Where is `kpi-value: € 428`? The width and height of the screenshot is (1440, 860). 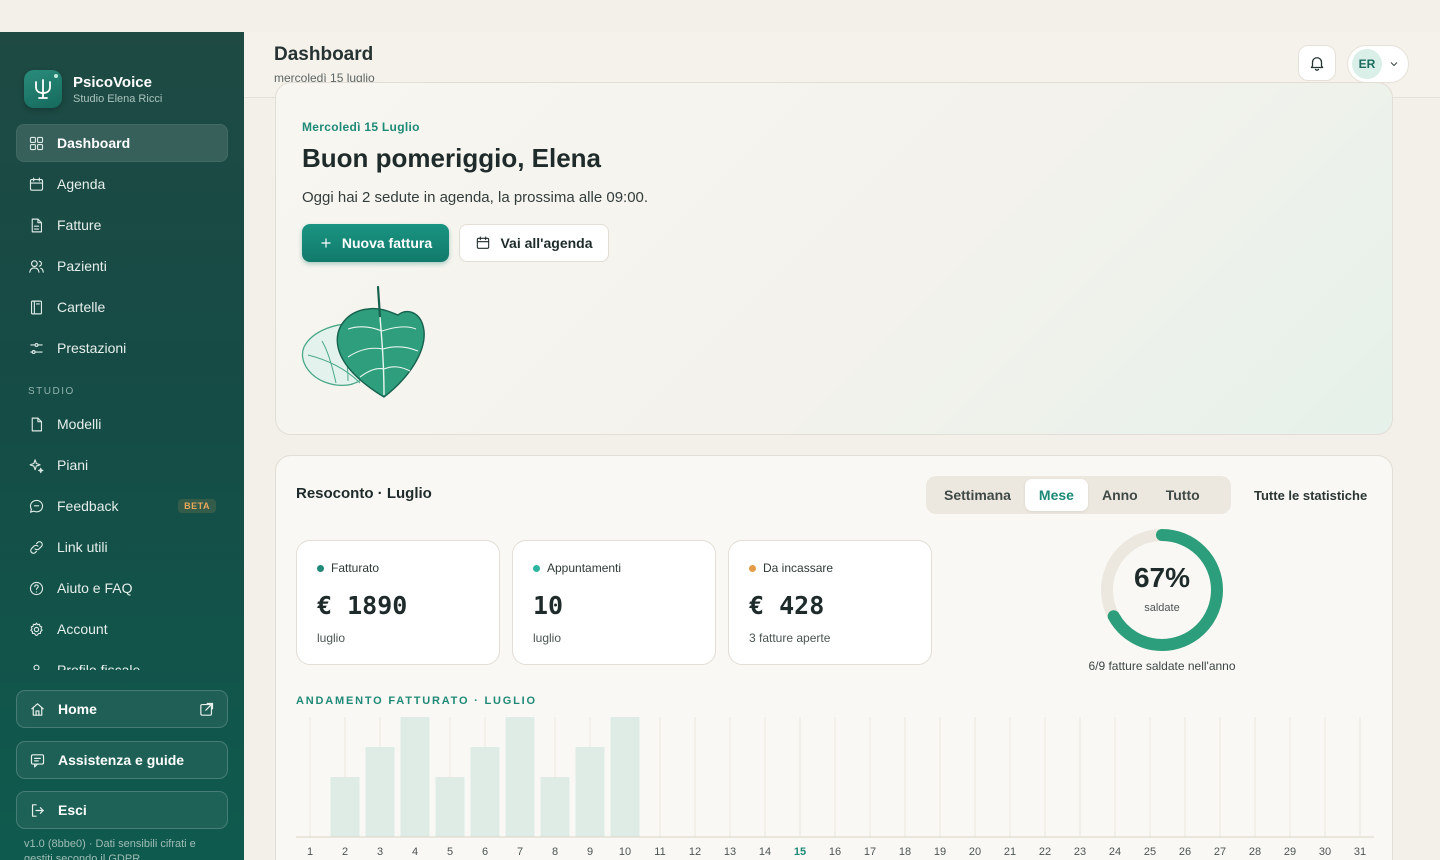
kpi-value: € 428 is located at coordinates (787, 605).